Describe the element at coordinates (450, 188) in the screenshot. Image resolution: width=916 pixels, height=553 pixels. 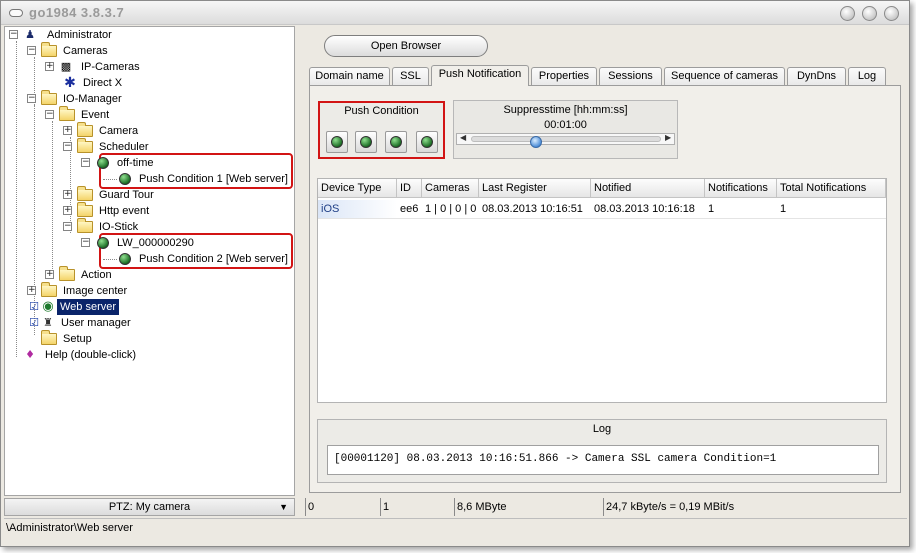
I see `column-header-cameras: Cameras` at that location.